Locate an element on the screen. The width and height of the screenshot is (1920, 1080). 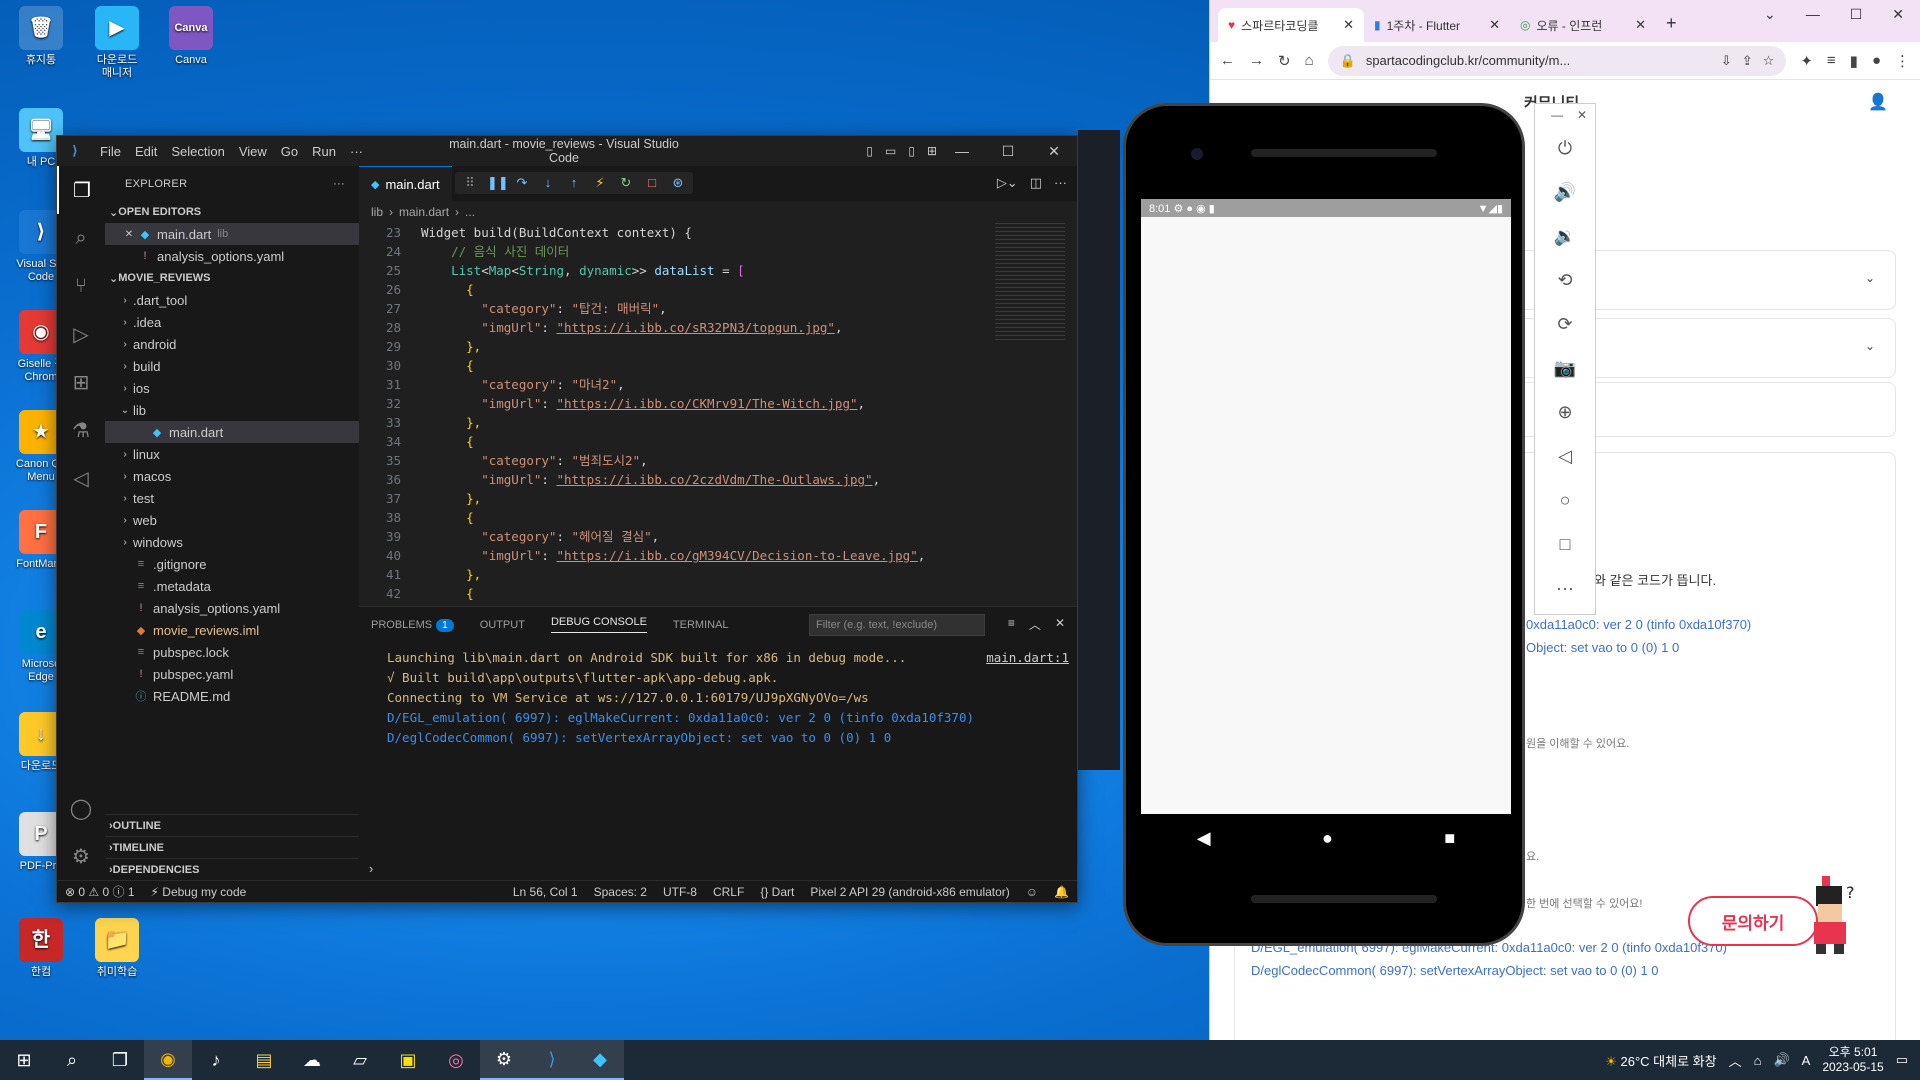
volume-icon: 🔊 is located at coordinates (1781, 1060).